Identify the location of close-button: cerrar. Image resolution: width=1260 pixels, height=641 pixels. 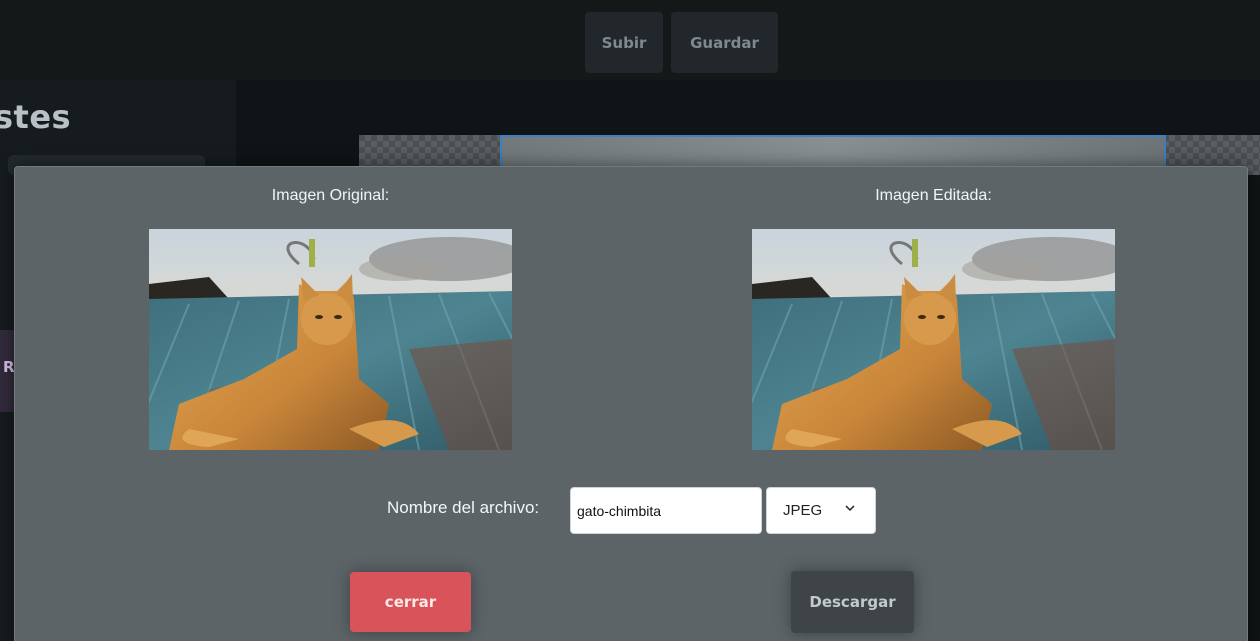
(410, 602).